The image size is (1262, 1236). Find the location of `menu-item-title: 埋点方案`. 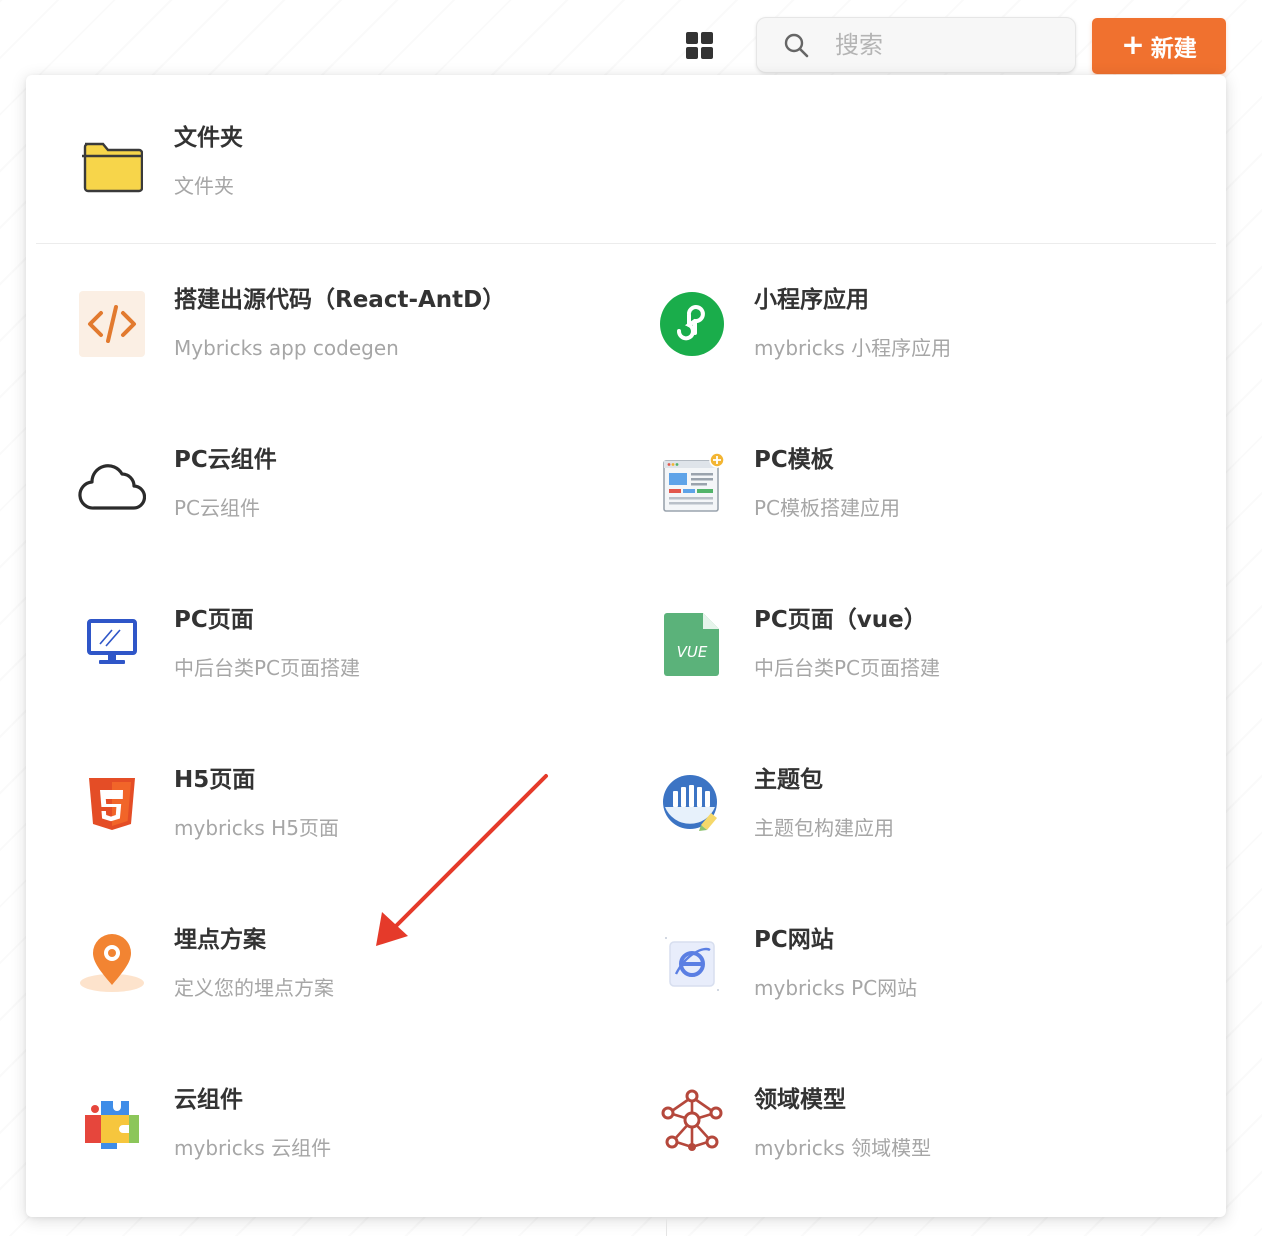

menu-item-title: 埋点方案 is located at coordinates (220, 940).